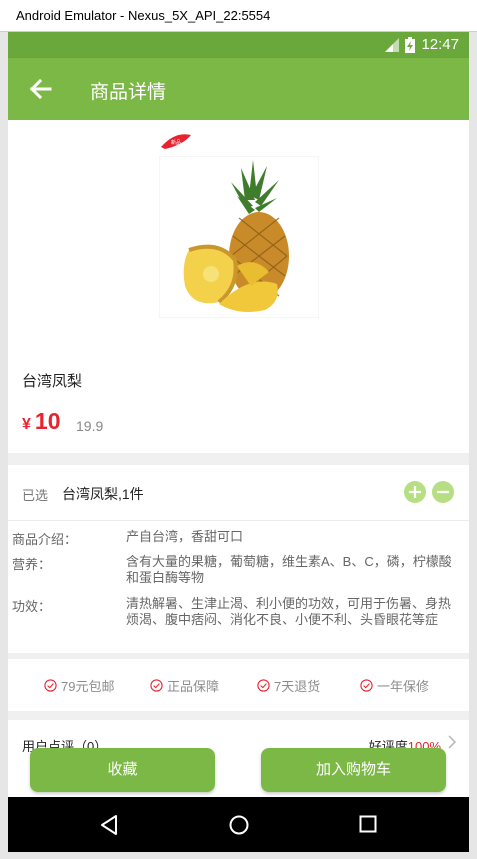  I want to click on signal-icon, so click(392, 44).